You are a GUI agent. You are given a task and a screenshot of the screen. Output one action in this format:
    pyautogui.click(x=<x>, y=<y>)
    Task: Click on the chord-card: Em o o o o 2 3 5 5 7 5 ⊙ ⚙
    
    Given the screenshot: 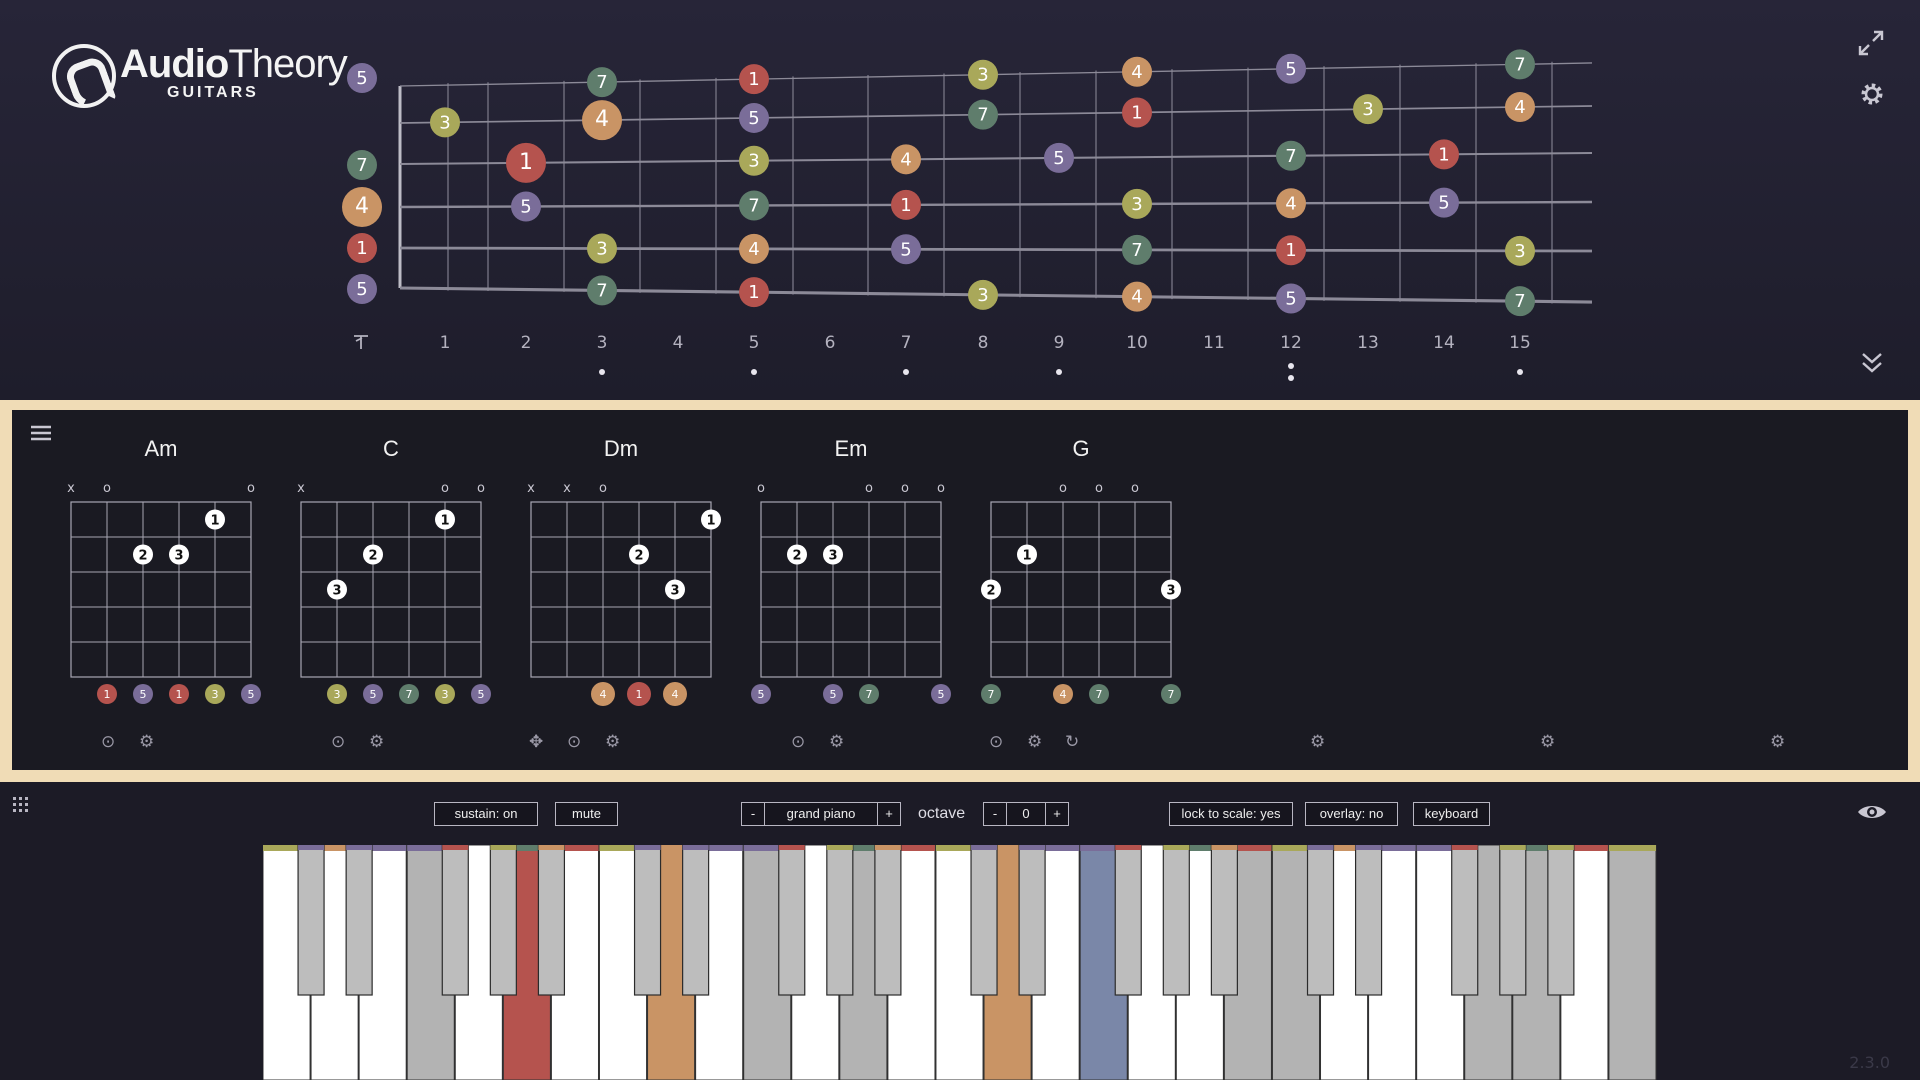 What is the action you would take?
    pyautogui.click(x=851, y=590)
    